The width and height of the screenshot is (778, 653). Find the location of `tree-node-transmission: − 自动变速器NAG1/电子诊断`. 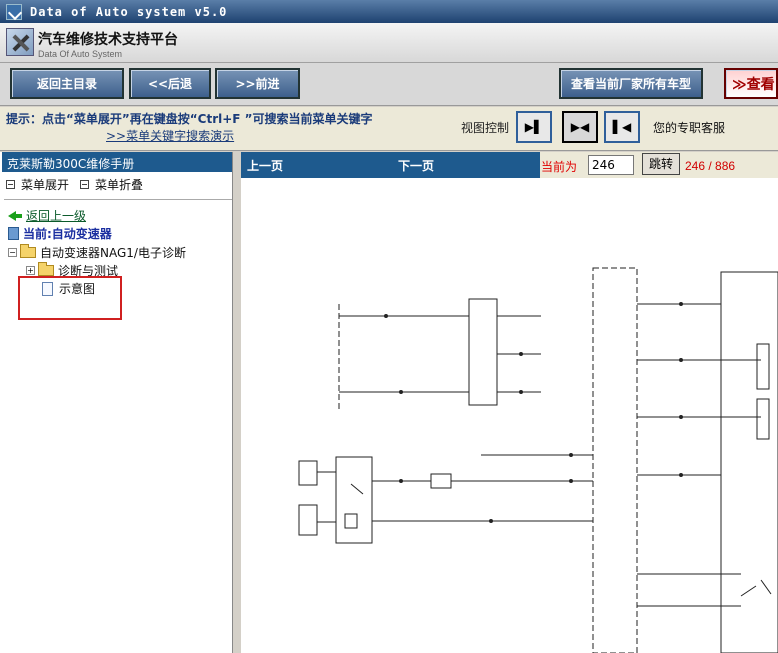

tree-node-transmission: − 自动变速器NAG1/电子诊断 is located at coordinates (97, 252).